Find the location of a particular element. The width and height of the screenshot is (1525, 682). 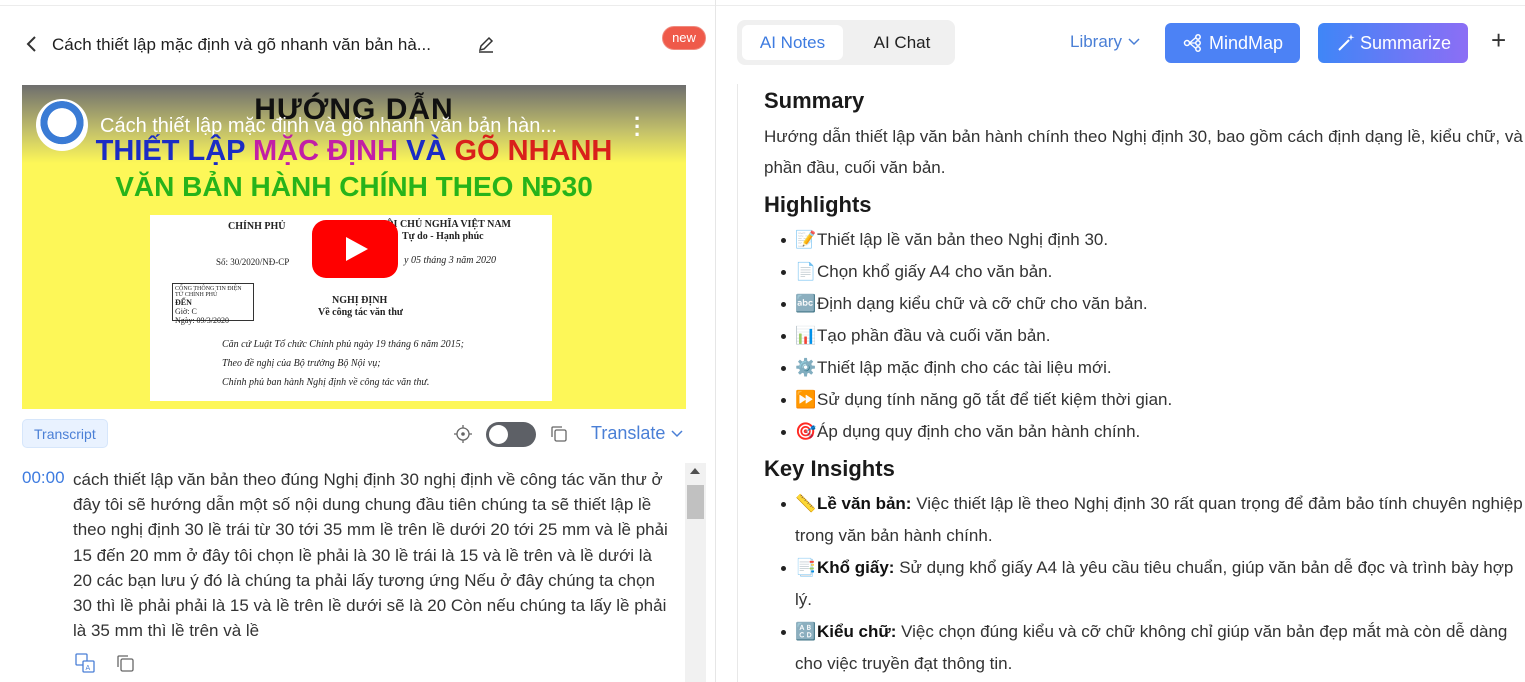

banner-part3: VÀ is located at coordinates (426, 151).